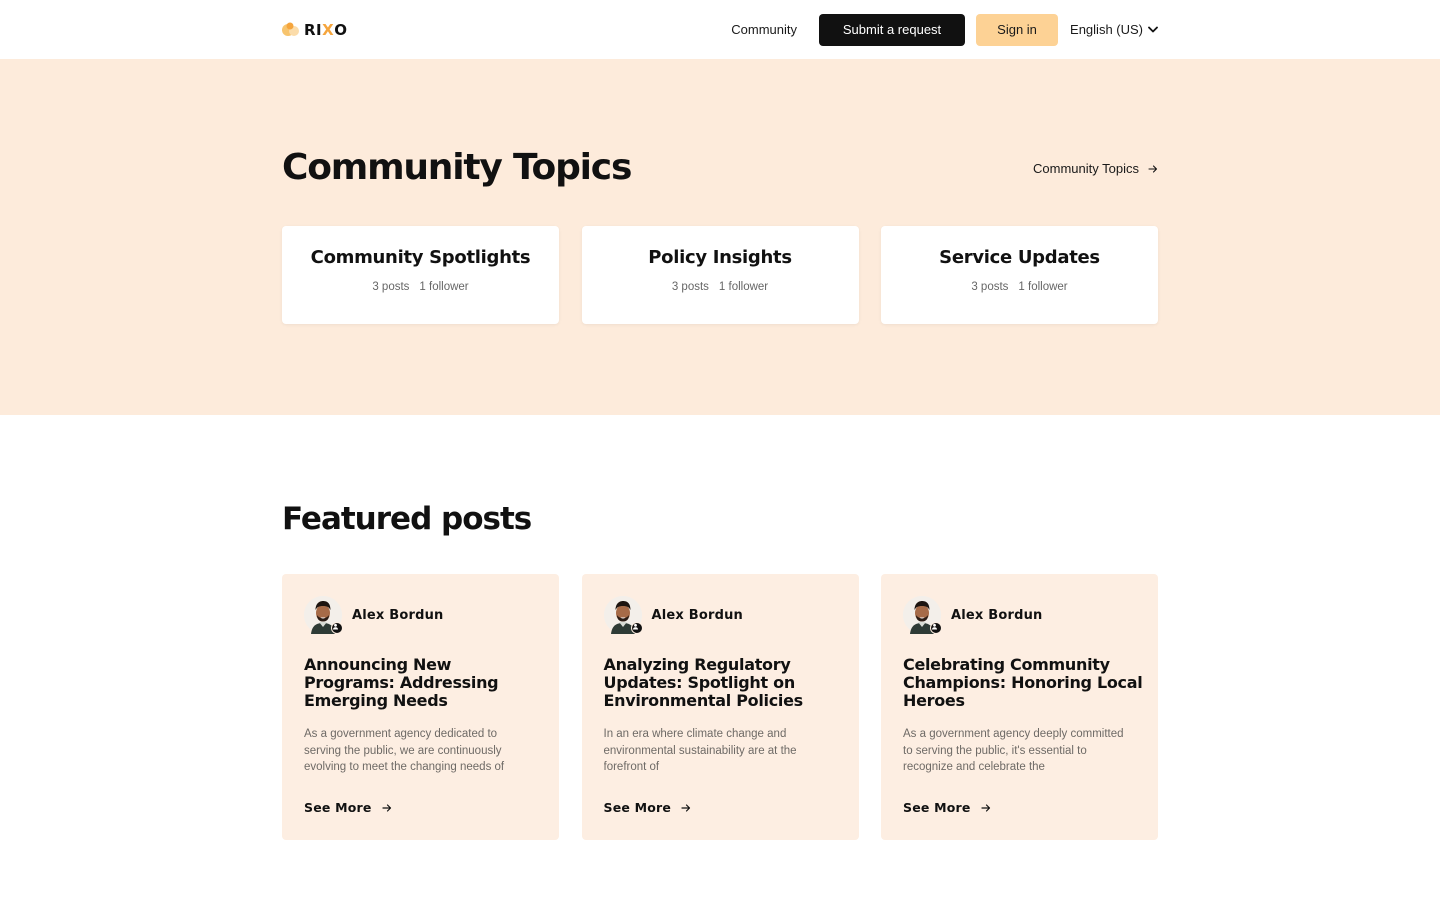  I want to click on logo-text-part: RI, so click(313, 29).